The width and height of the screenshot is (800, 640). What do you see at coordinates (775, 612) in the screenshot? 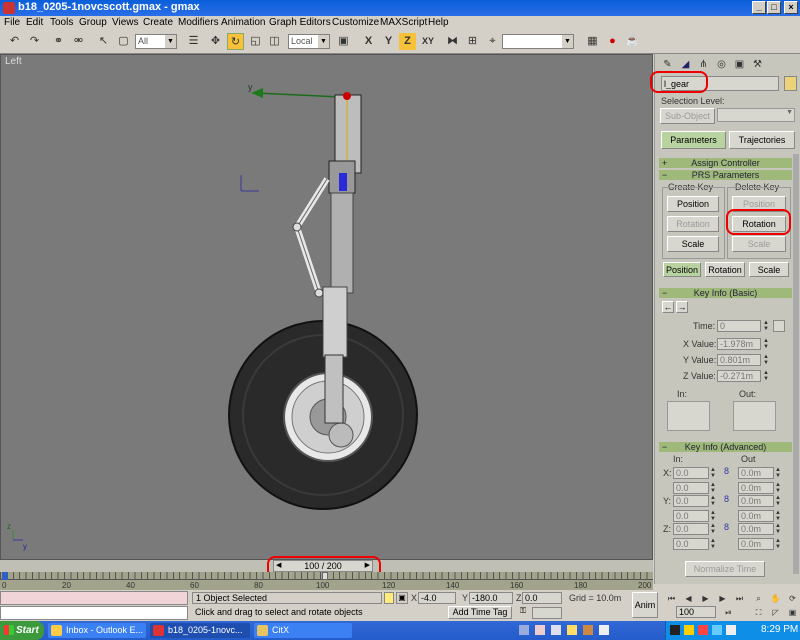
I see `field-of-view-icon: ◸` at bounding box center [775, 612].